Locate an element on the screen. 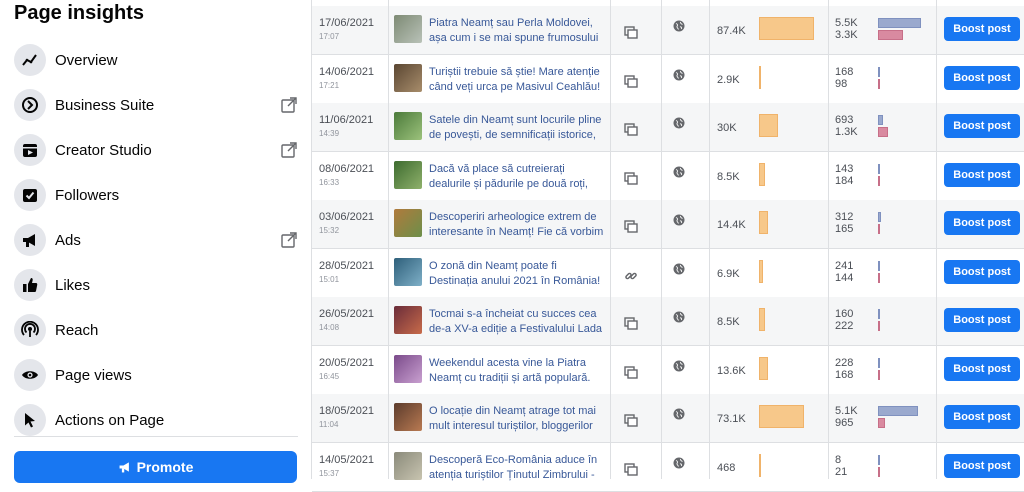 This screenshot has width=1024, height=492. cursor-icon is located at coordinates (30, 420).